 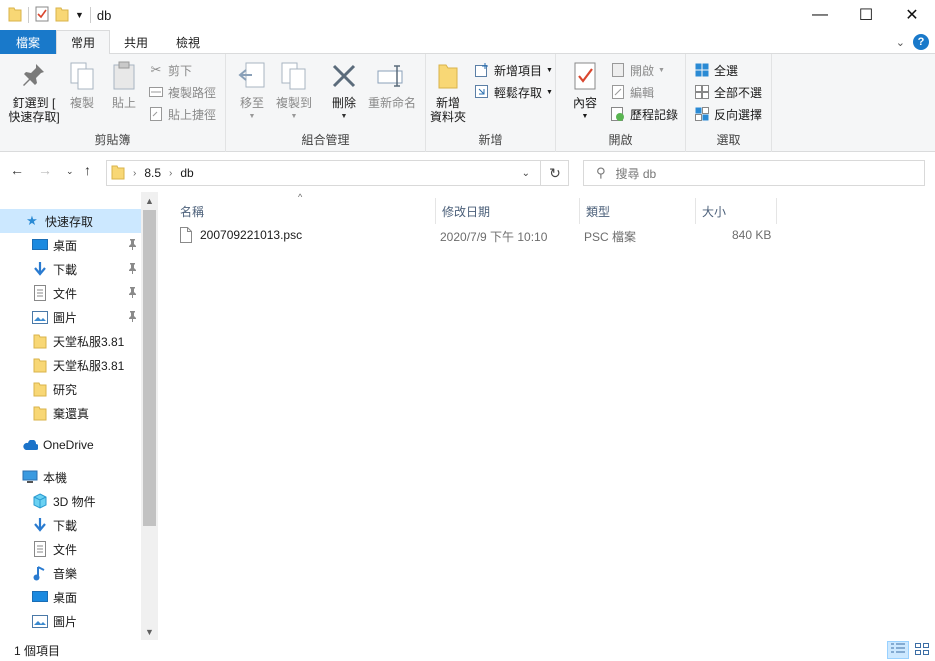 What do you see at coordinates (392, 85) in the screenshot?
I see `rename-button: 重新命名` at bounding box center [392, 85].